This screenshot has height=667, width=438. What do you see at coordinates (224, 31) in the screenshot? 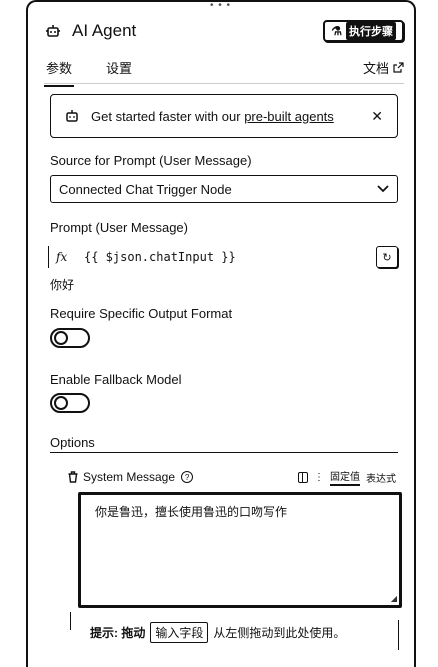
I see `panel-header: AI Agent ⚗ 执行步骤` at bounding box center [224, 31].